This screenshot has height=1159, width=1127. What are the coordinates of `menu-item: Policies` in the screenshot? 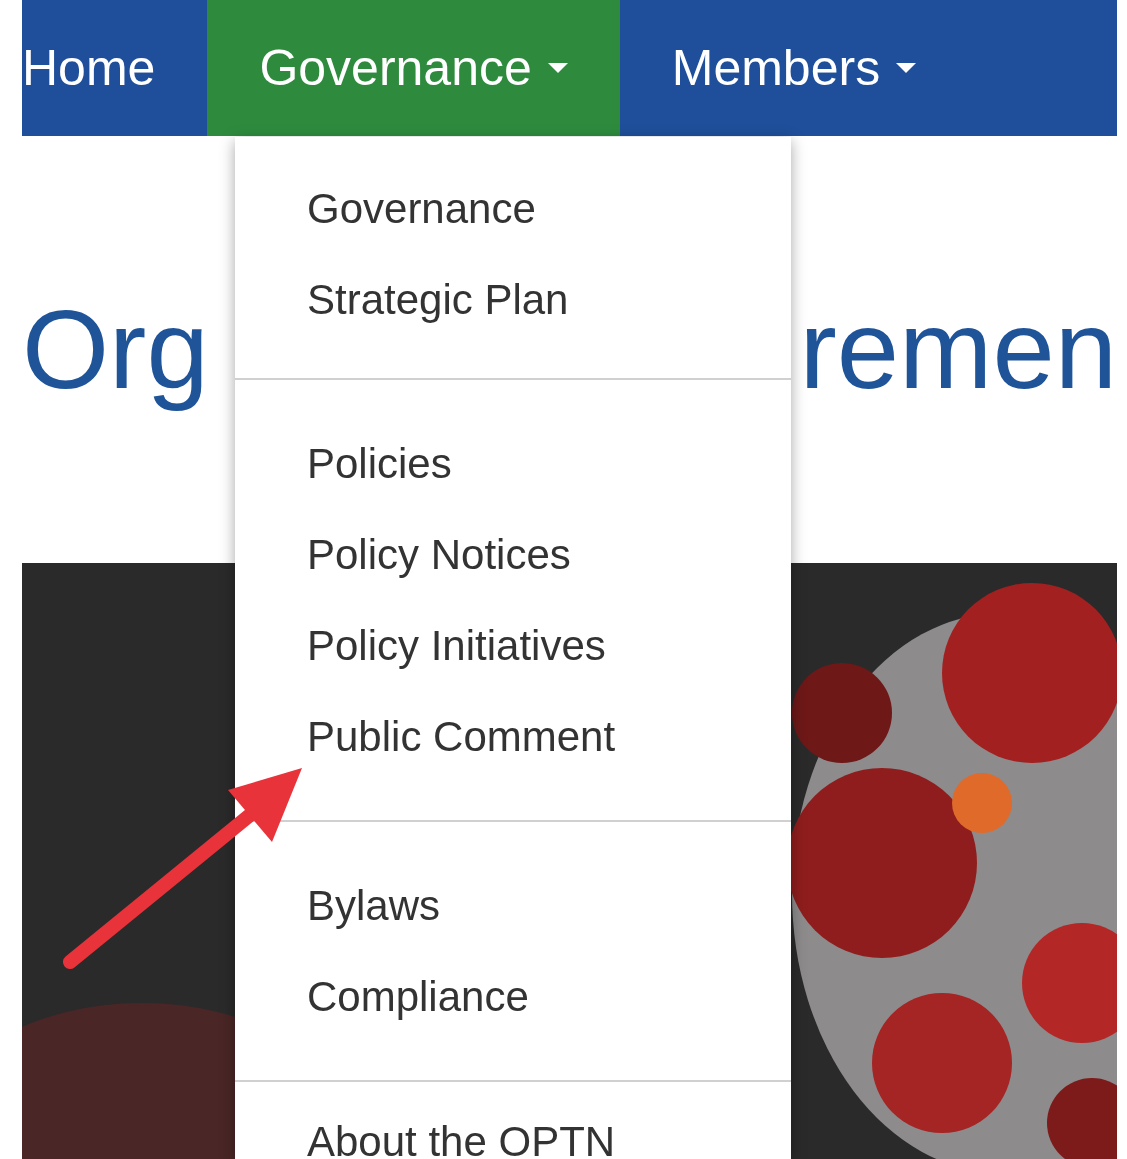 It's located at (513, 463).